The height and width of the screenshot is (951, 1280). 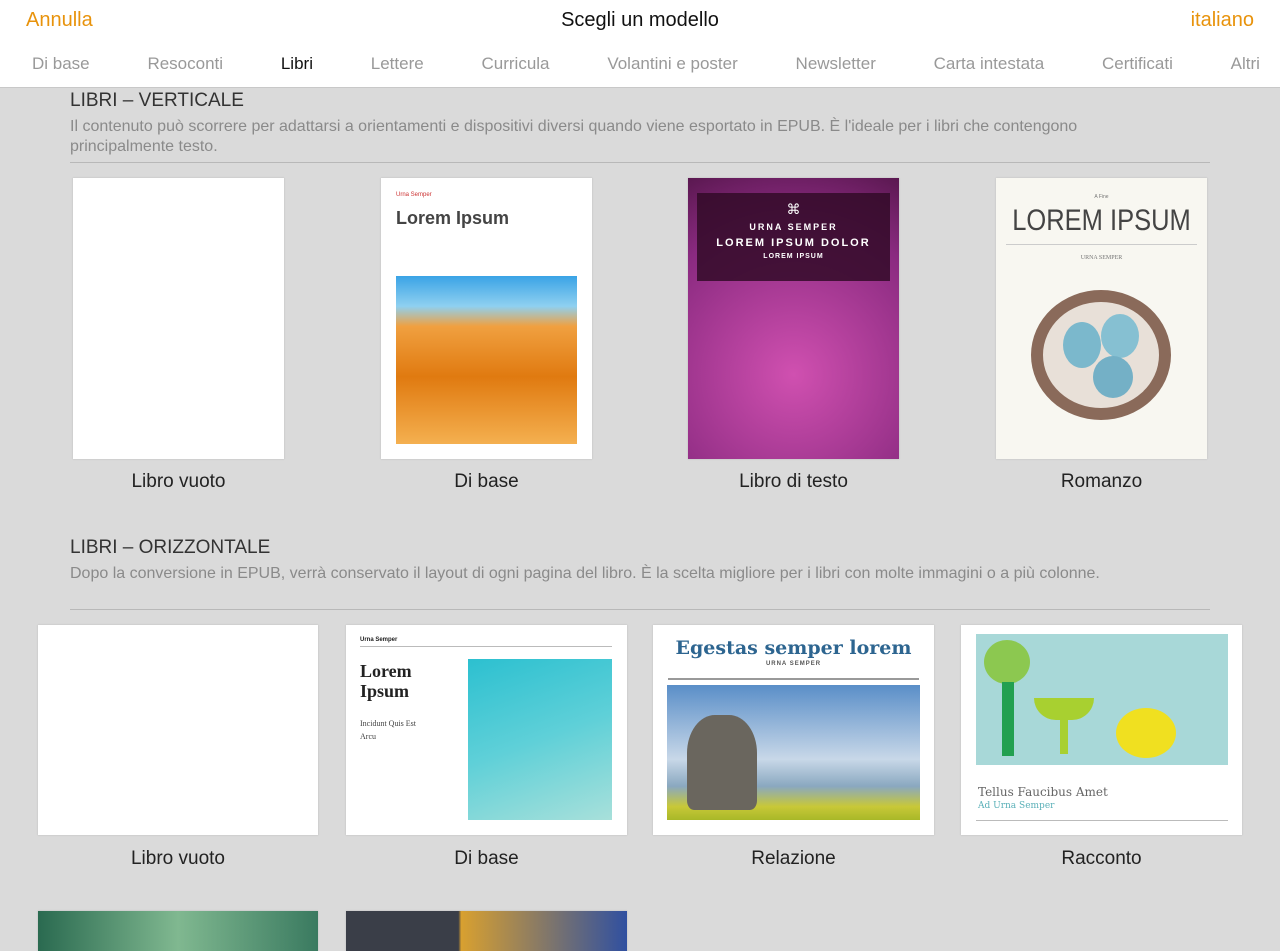 I want to click on nest-image, so click(x=1101, y=355).